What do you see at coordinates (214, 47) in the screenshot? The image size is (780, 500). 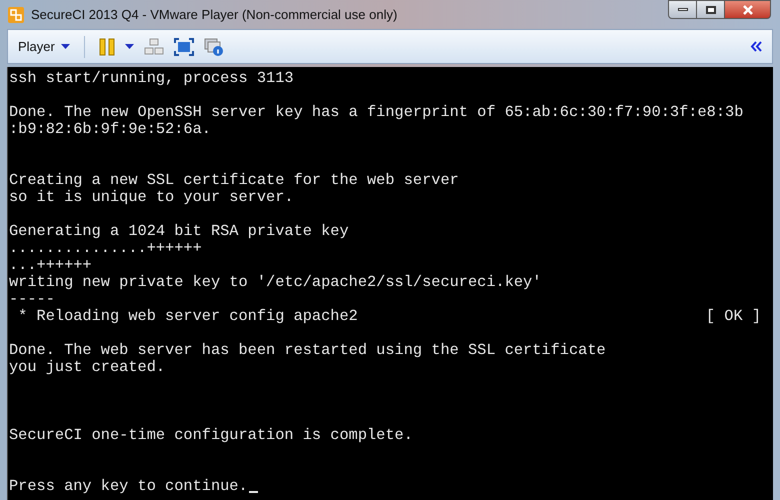 I see `vm-info-icon` at bounding box center [214, 47].